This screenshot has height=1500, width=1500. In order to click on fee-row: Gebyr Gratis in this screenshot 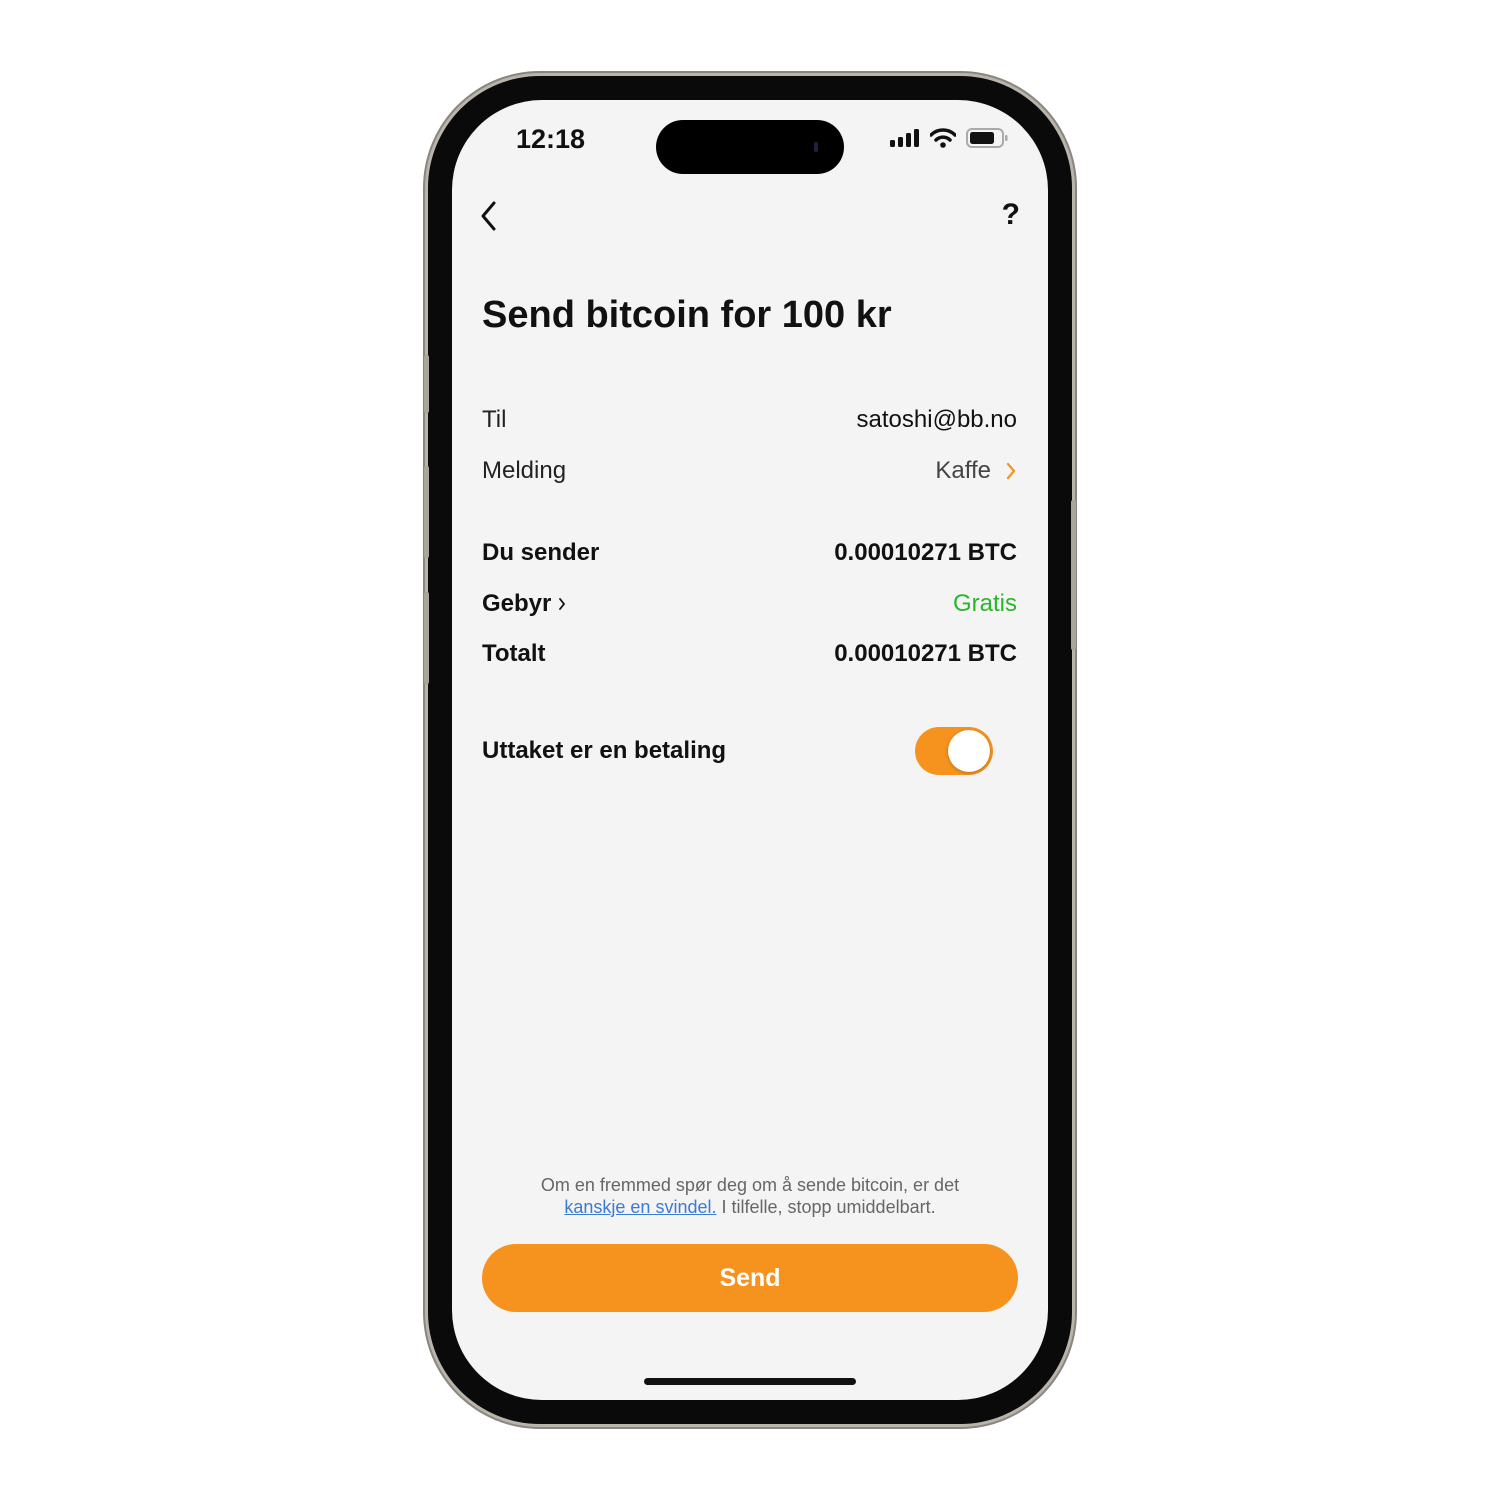, I will do `click(749, 604)`.